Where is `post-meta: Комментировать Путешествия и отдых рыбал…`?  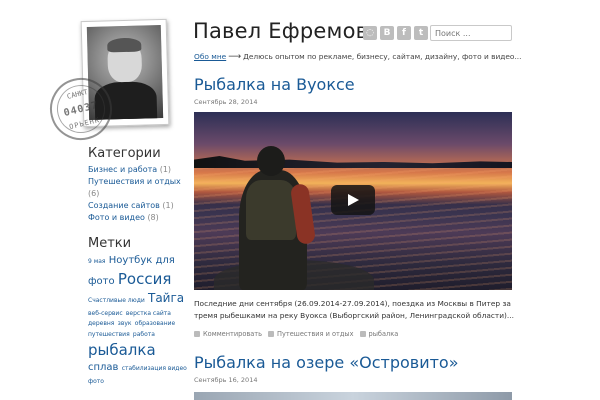
post-meta: Комментировать Путешествия и отдых рыбал… is located at coordinates (296, 334).